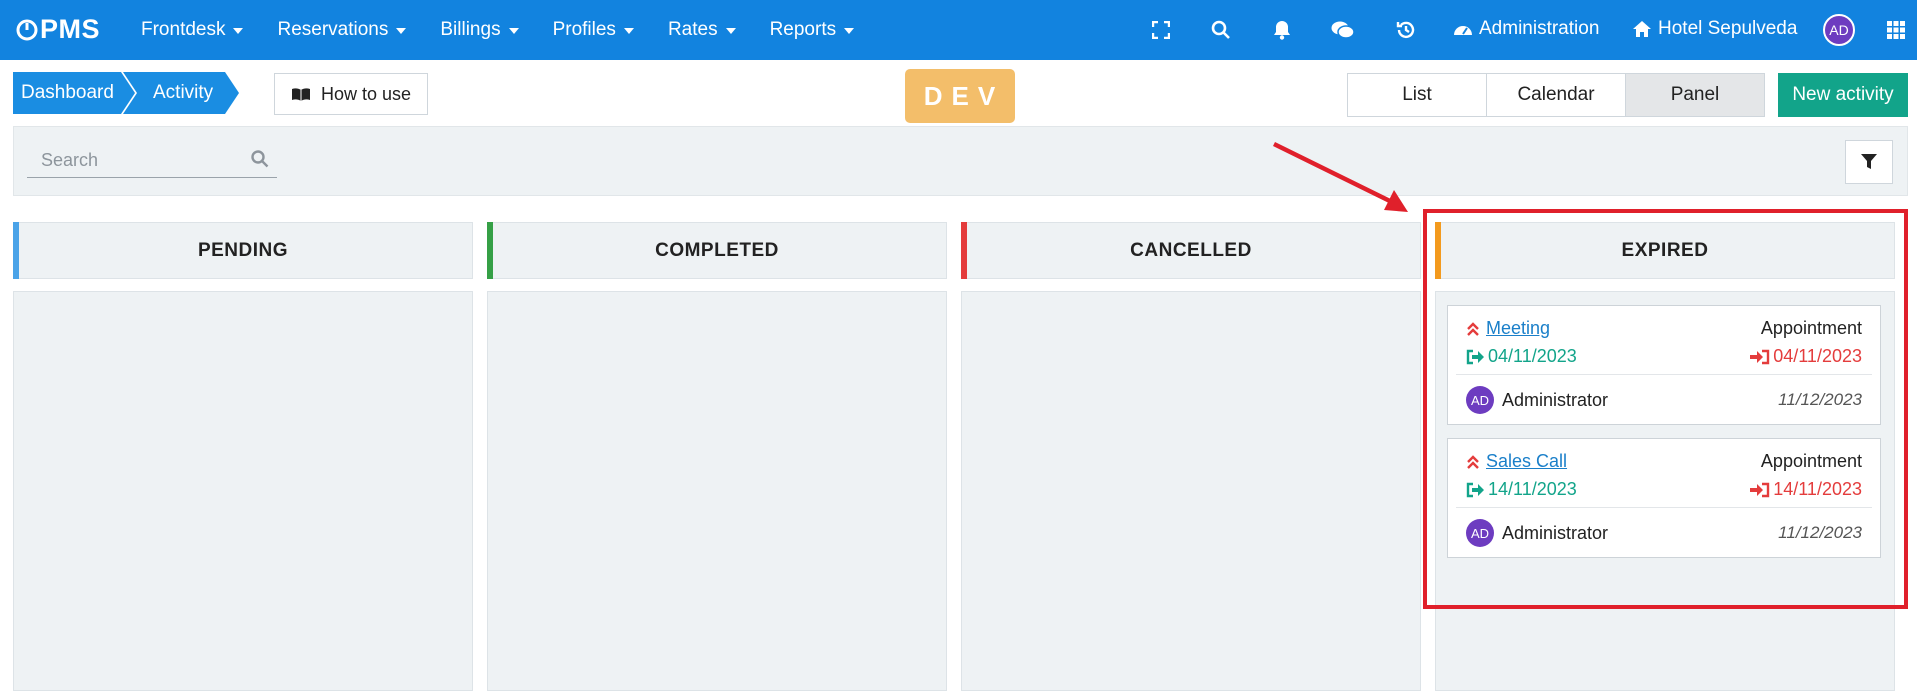 Image resolution: width=1917 pixels, height=691 pixels. Describe the element at coordinates (70, 160) in the screenshot. I see `search-placeholder: Search` at that location.